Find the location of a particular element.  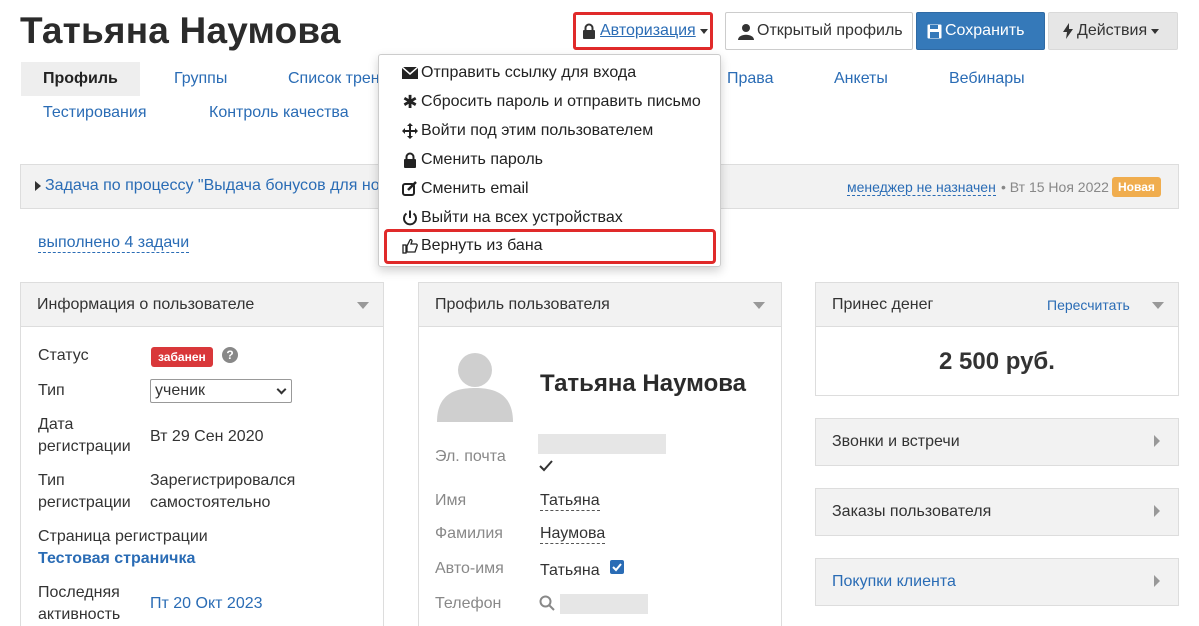

tab-quality-control: Контроль качества is located at coordinates (279, 113).